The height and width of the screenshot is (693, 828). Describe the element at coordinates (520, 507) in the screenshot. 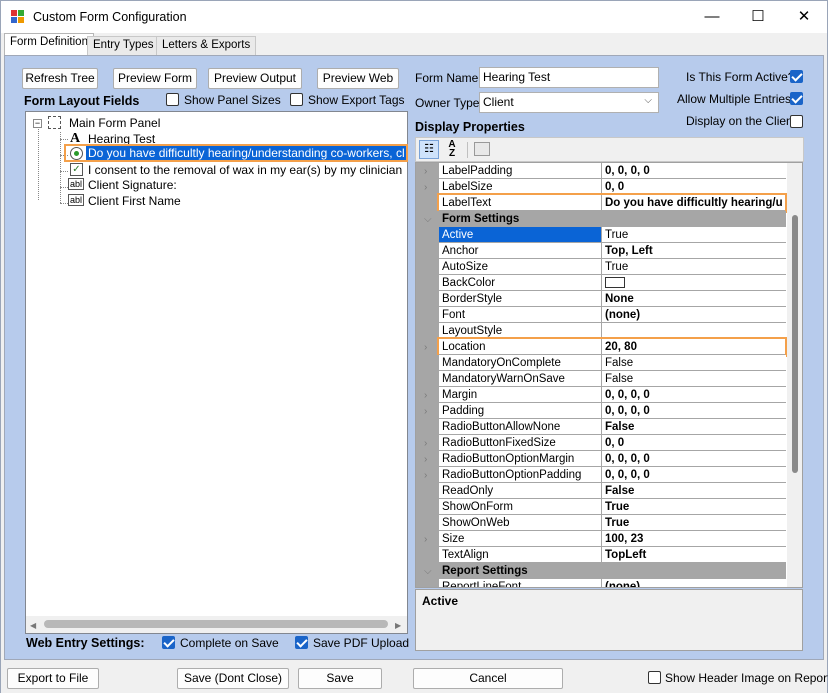

I see `property-name: ShowOnForm` at that location.